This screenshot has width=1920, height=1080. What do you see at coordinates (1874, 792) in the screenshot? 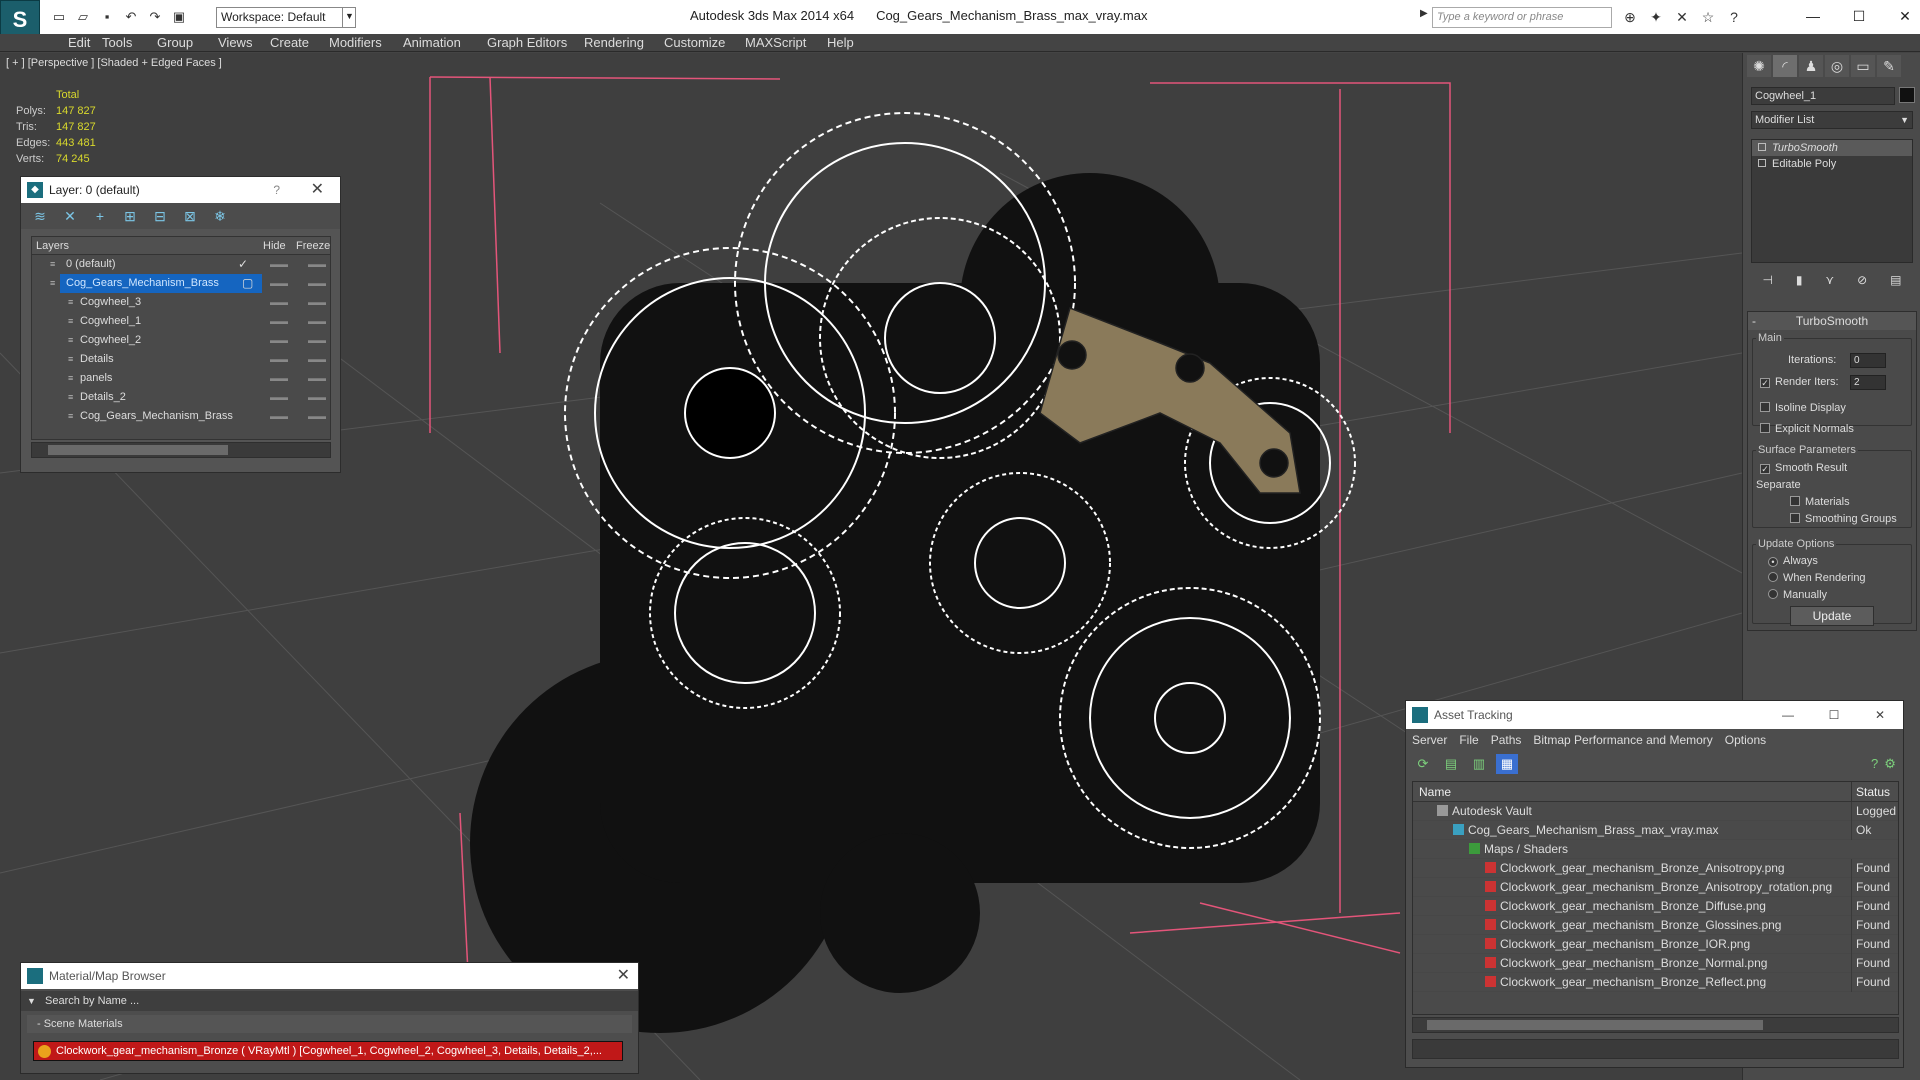
I see `col-status: Status` at bounding box center [1874, 792].